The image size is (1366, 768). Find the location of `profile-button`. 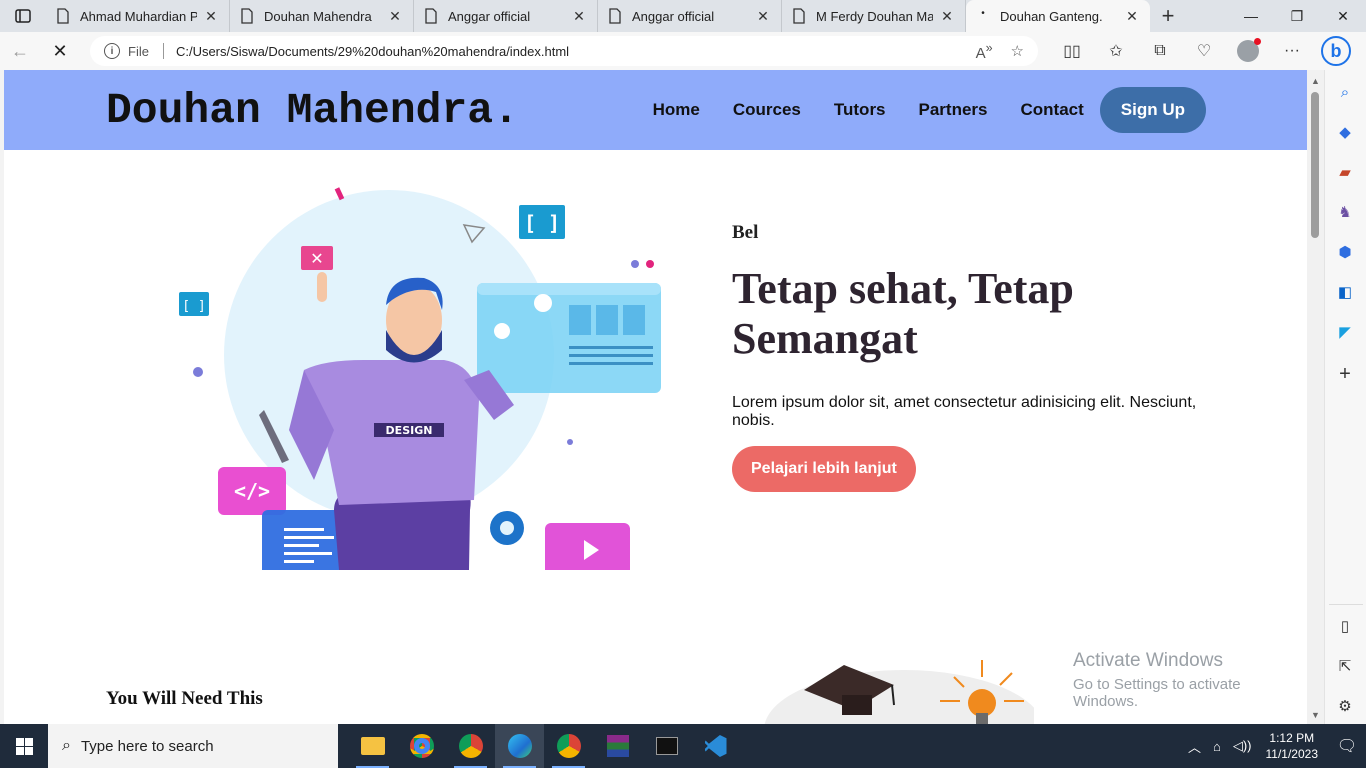

profile-button is located at coordinates (1248, 51).